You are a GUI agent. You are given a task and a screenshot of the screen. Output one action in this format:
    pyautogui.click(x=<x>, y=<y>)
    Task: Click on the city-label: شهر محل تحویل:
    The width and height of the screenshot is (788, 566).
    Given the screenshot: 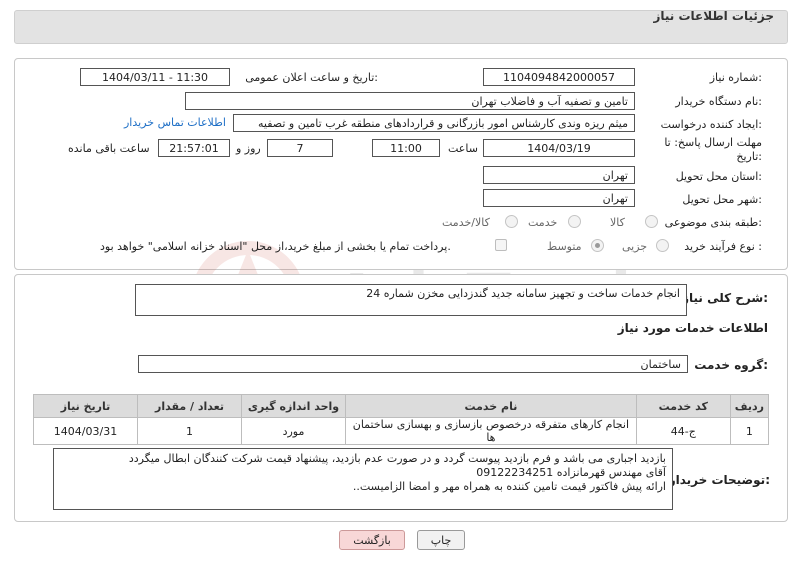 What is the action you would take?
    pyautogui.click(x=722, y=199)
    